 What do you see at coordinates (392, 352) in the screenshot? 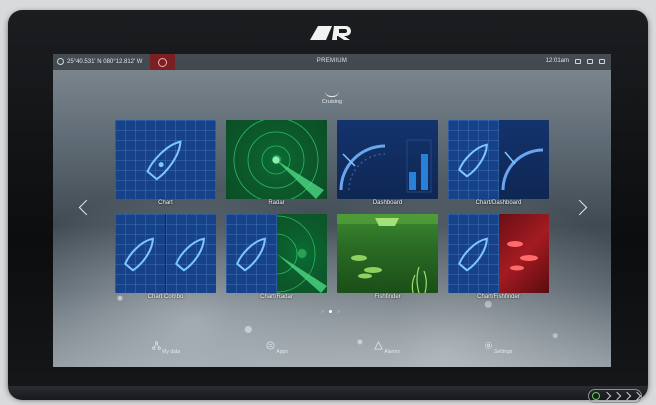
I see `nav-label: Alarms` at bounding box center [392, 352].